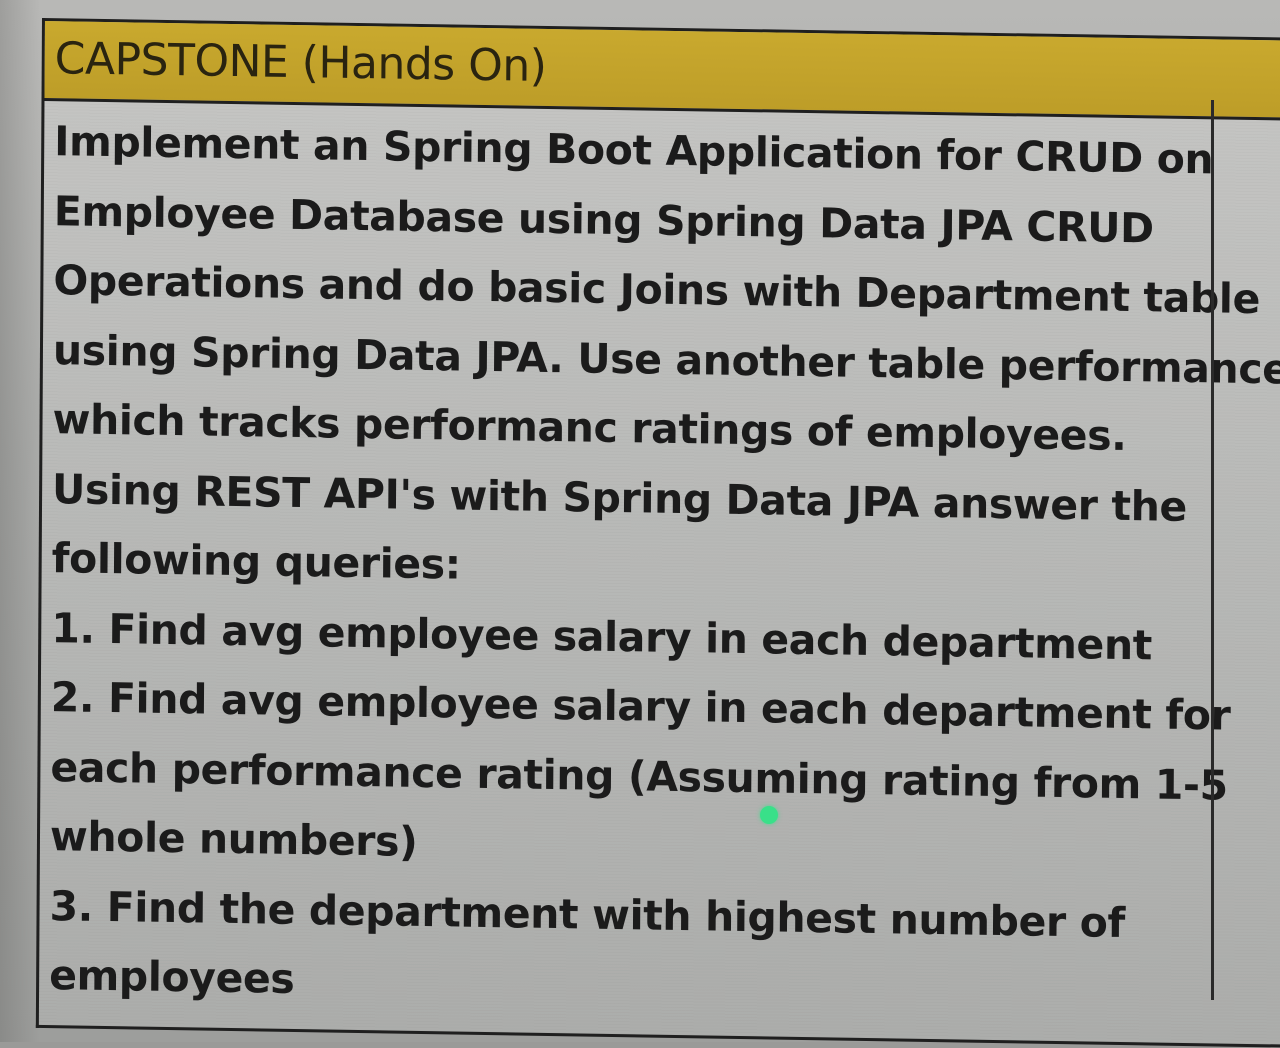 Image resolution: width=1280 pixels, height=1048 pixels. What do you see at coordinates (20, 521) in the screenshot?
I see `photo-edge-shadow` at bounding box center [20, 521].